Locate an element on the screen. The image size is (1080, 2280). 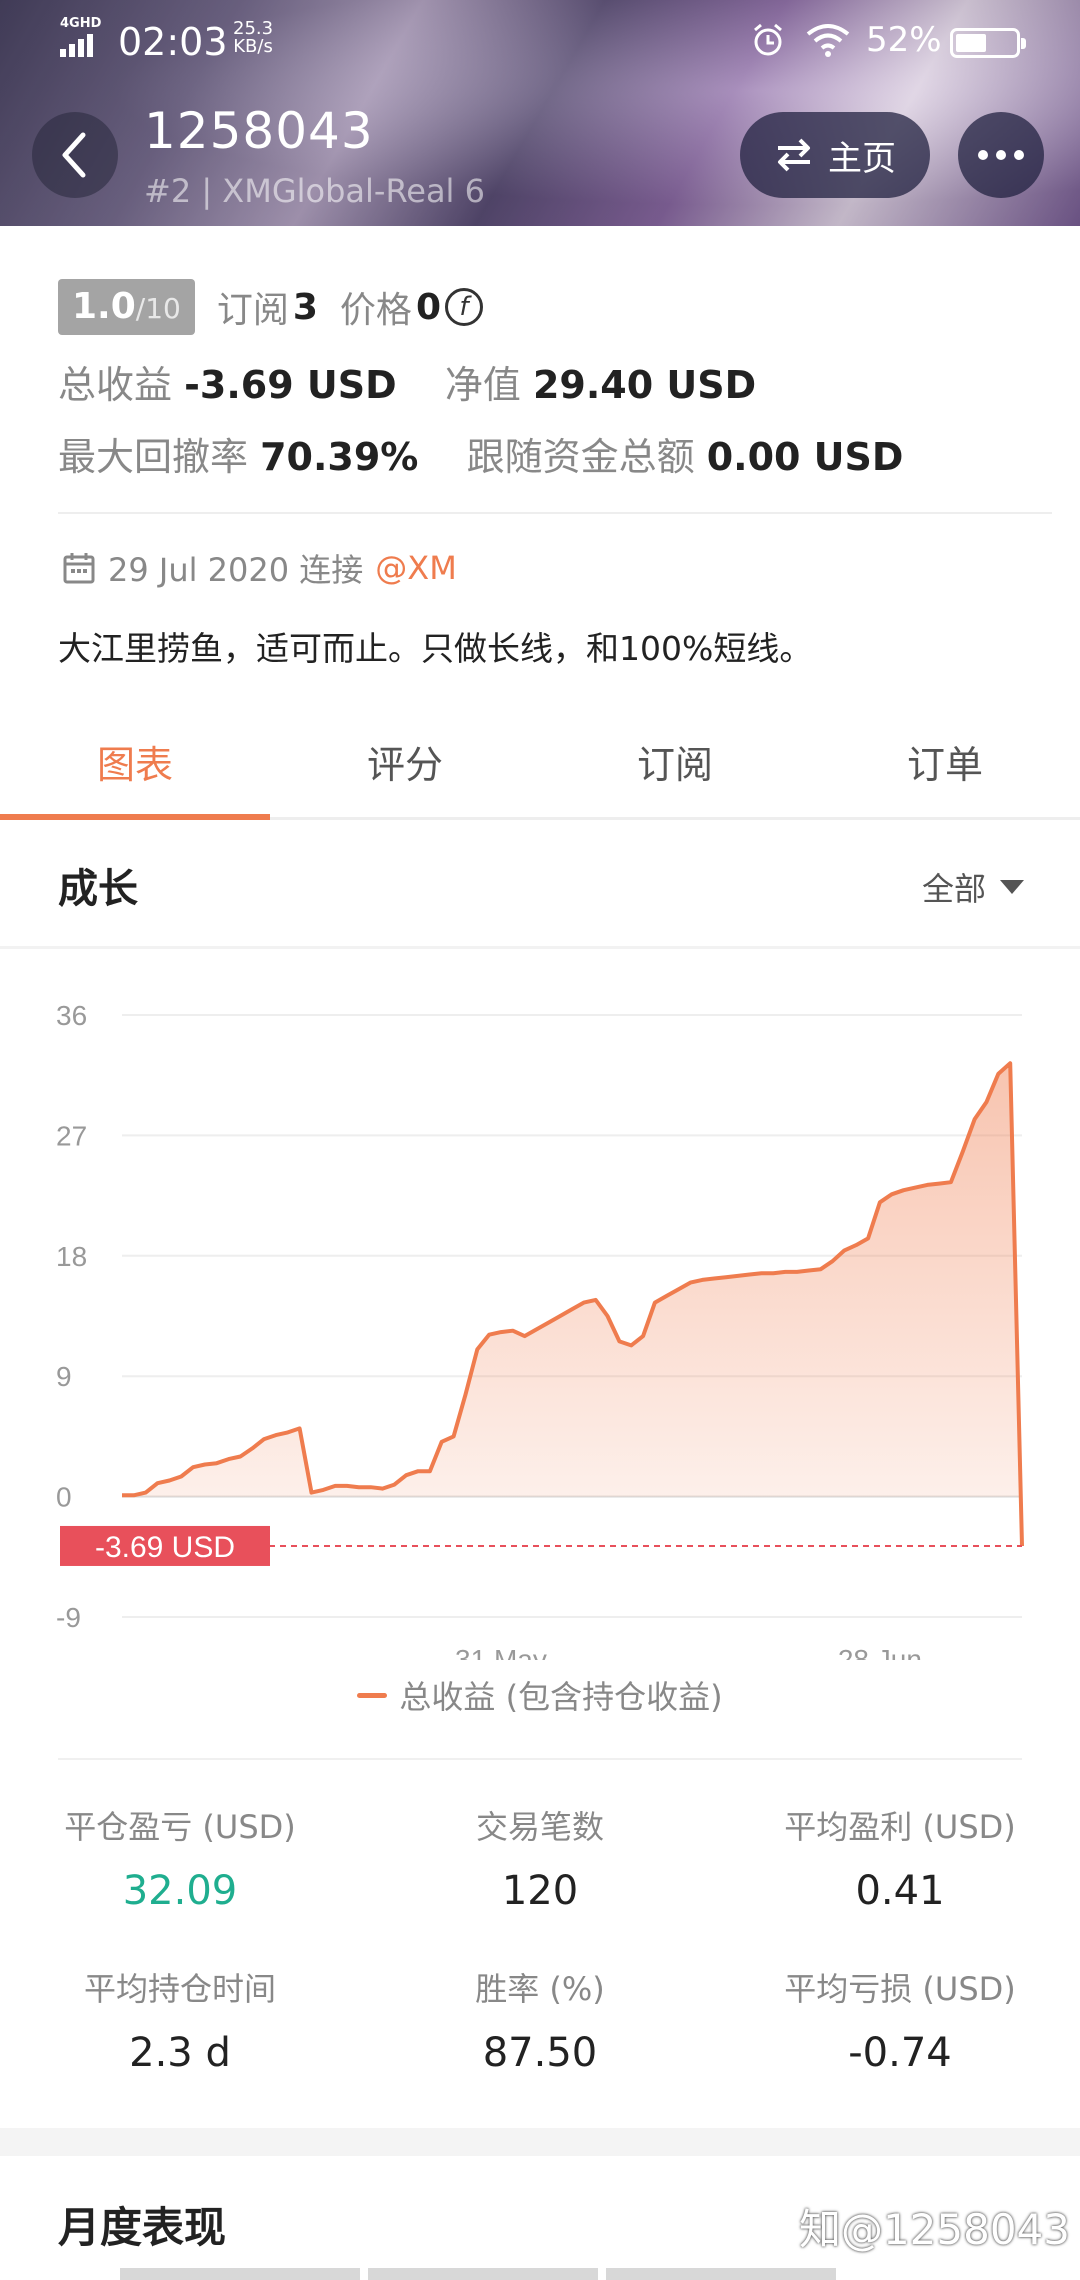
growth-title: 成长 is located at coordinates (98, 889).